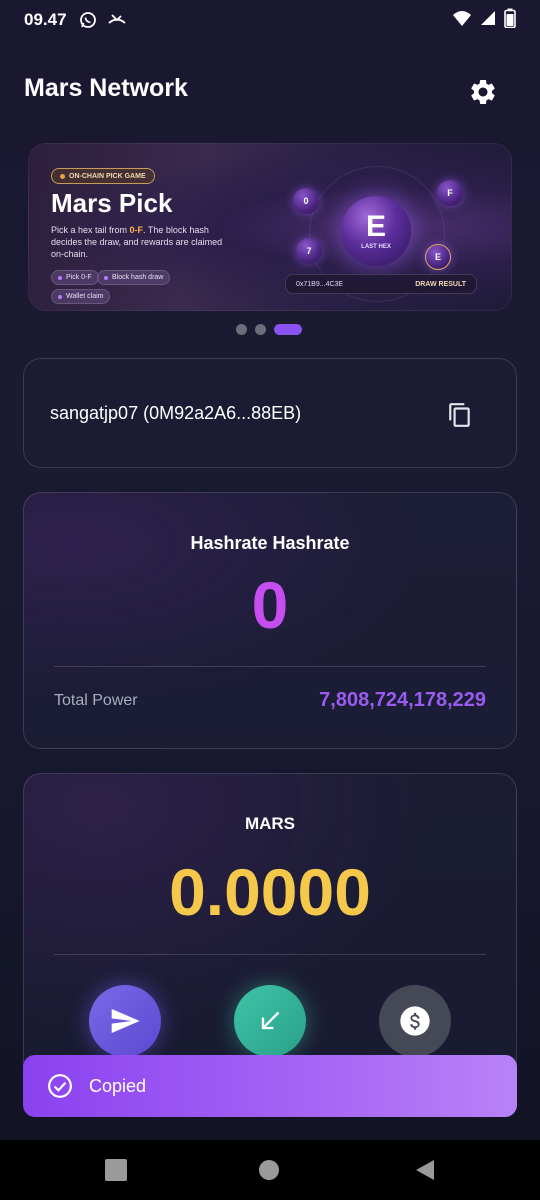  What do you see at coordinates (90, 230) in the screenshot?
I see `banner-desc-pre: Pick a hex tail from` at bounding box center [90, 230].